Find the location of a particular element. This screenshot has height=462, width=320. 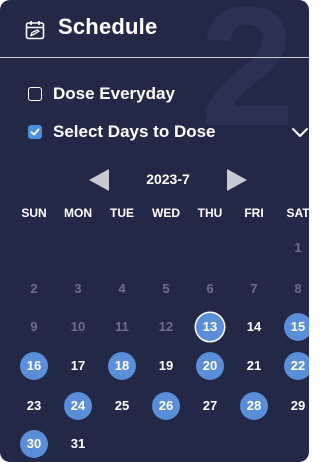

calendar-day-15: 15 is located at coordinates (296, 327).